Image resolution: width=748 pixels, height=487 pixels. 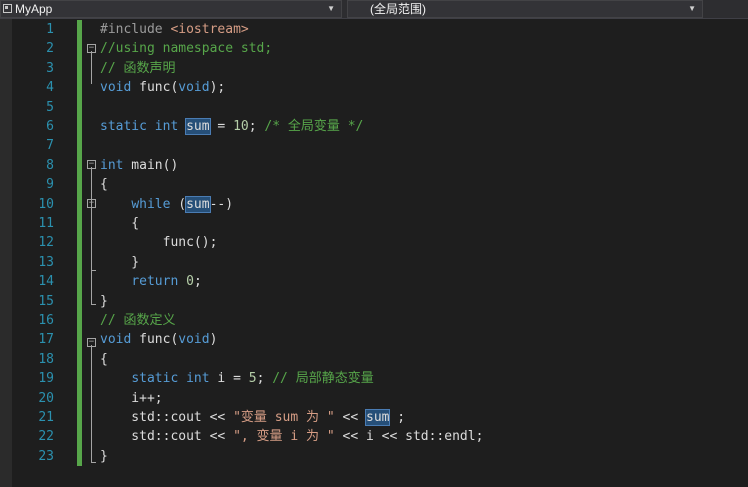 What do you see at coordinates (182, 204) in the screenshot?
I see `code-text: while (sum--)` at bounding box center [182, 204].